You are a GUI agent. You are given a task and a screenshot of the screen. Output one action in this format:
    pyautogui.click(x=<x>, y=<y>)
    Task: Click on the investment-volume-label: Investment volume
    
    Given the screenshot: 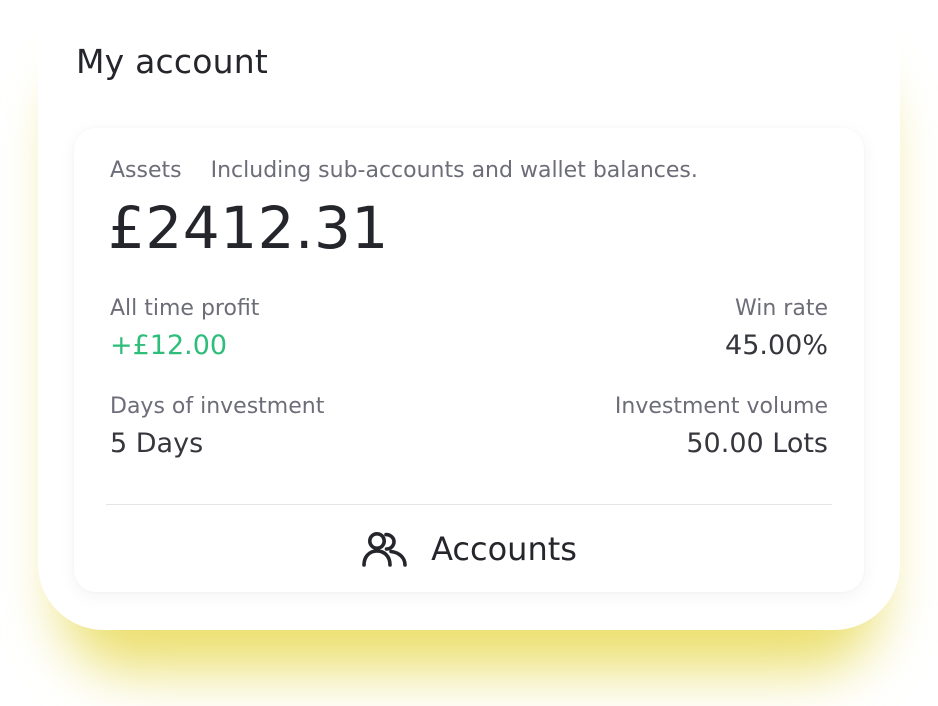 What is the action you would take?
    pyautogui.click(x=721, y=406)
    